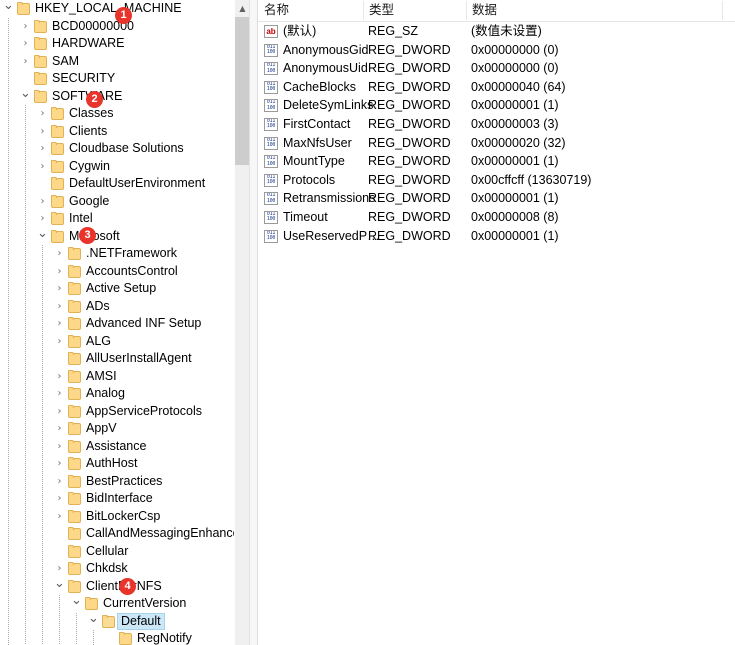 The image size is (735, 645). I want to click on tree-item-software: ⌄SOFTWARE, so click(117, 96).